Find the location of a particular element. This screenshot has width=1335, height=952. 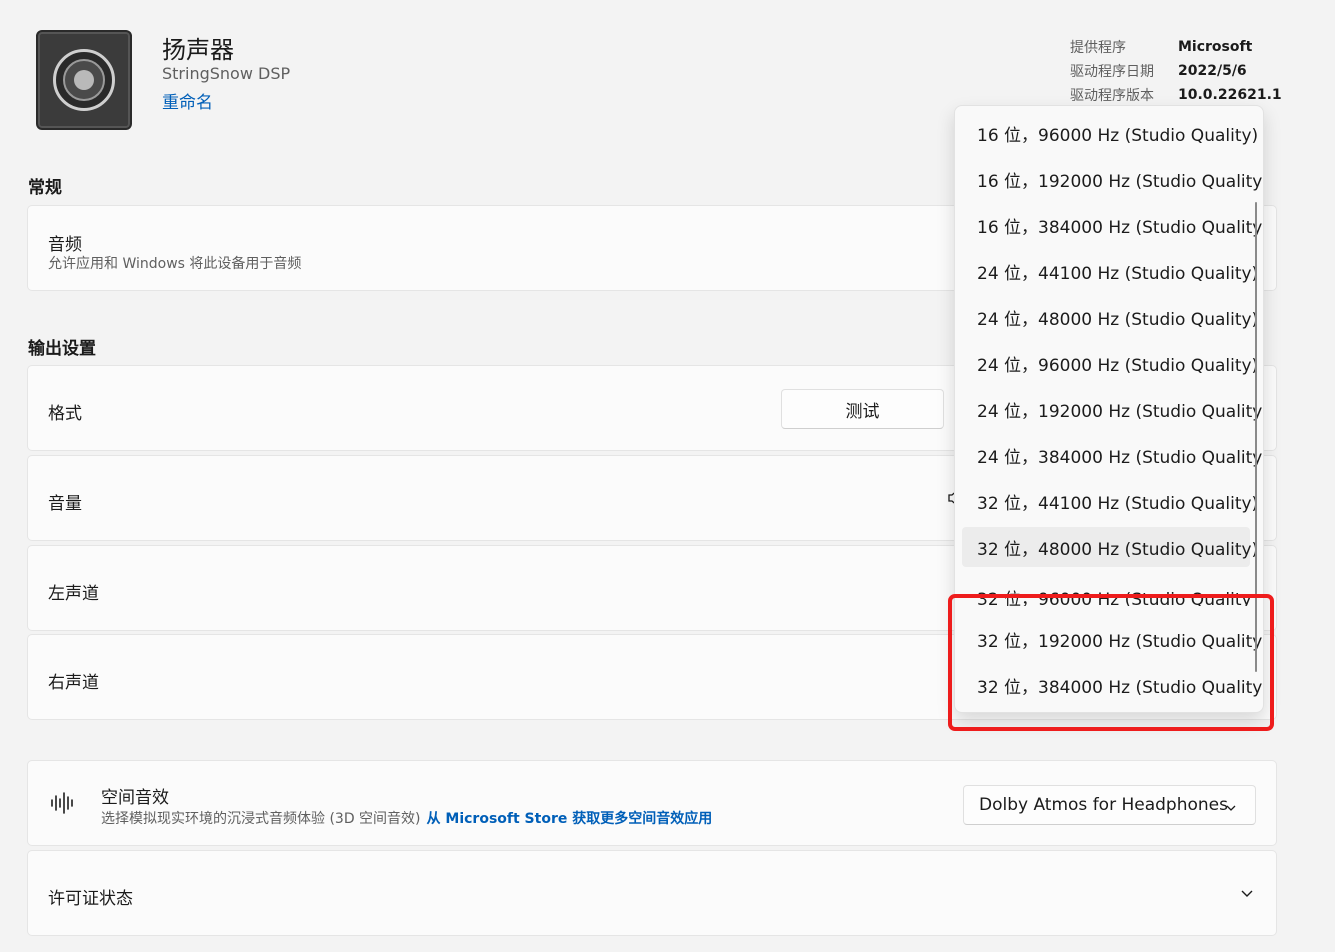

test-button: 测试 is located at coordinates (862, 409).